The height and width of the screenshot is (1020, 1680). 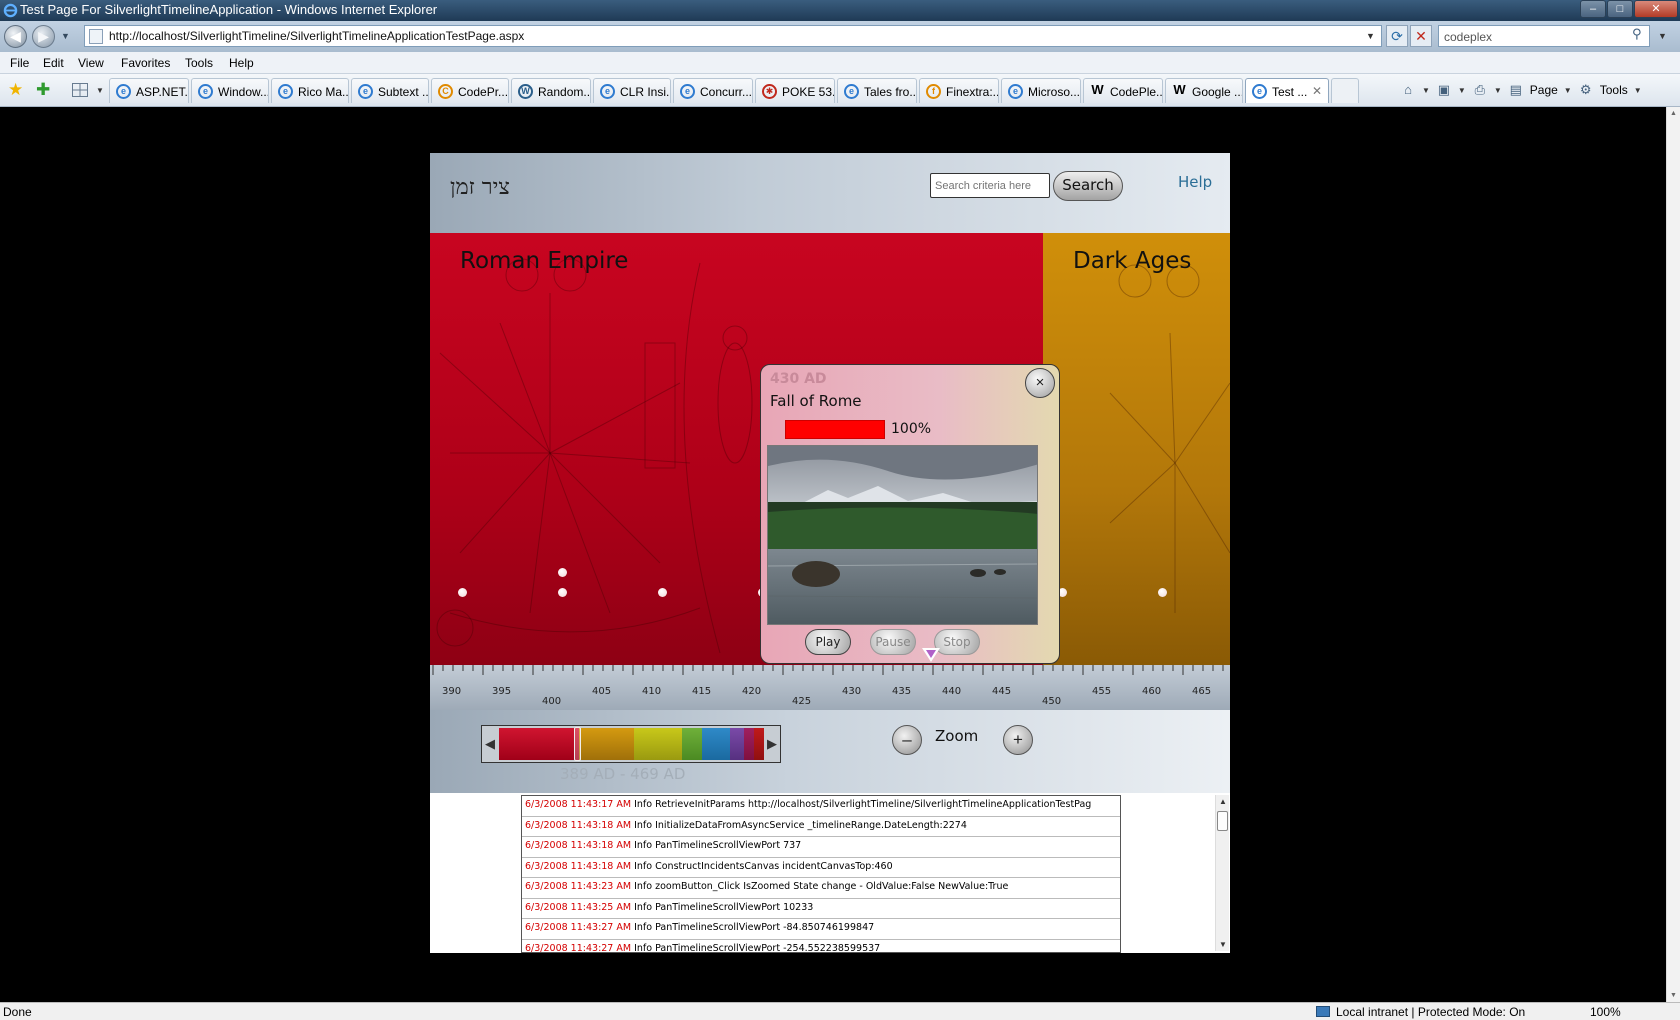 I want to click on menu-file: File, so click(x=19, y=63).